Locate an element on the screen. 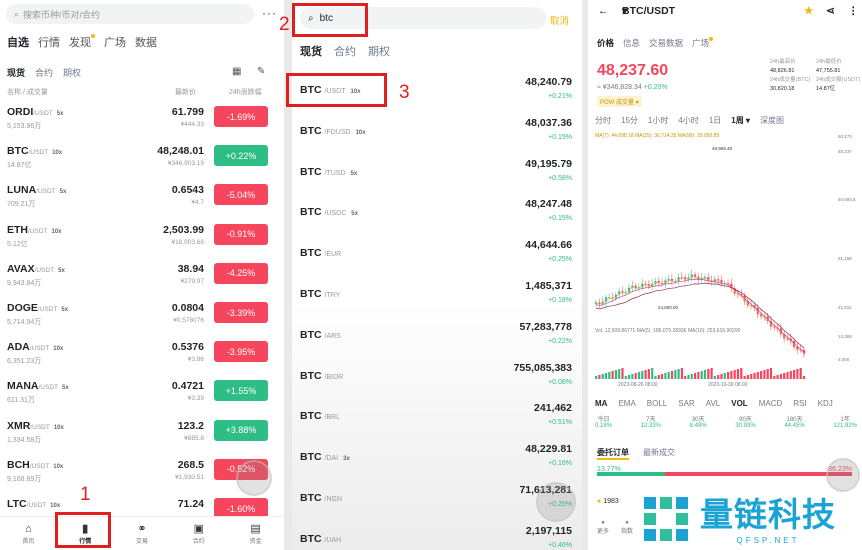 This screenshot has width=862, height=550. row-price: 0.4721 is located at coordinates (187, 386).